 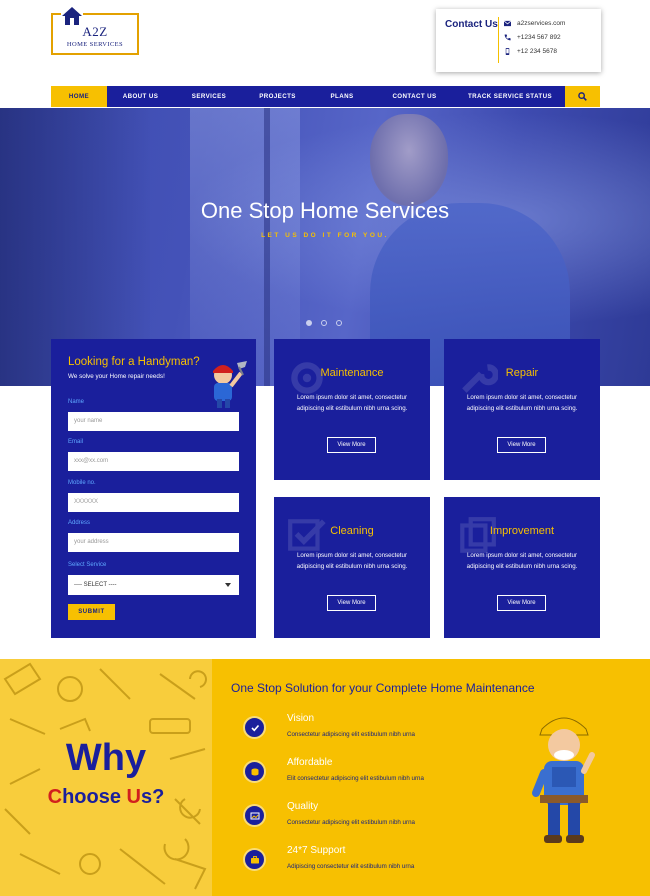 What do you see at coordinates (254, 771) in the screenshot?
I see `coins-icon` at bounding box center [254, 771].